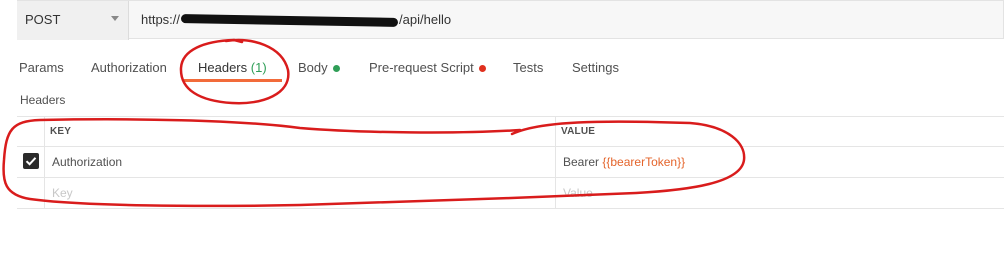 Image resolution: width=1004 pixels, height=280 pixels. Describe the element at coordinates (43, 100) in the screenshot. I see `section-title: Headers` at that location.